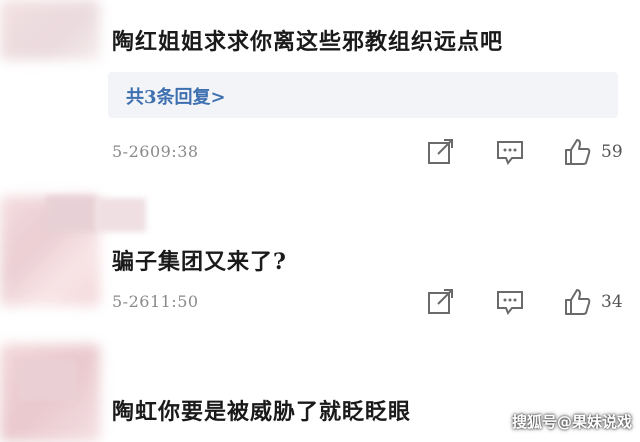 Image resolution: width=640 pixels, height=442 pixels. I want to click on replies-label: 共3条回复>, so click(176, 97).